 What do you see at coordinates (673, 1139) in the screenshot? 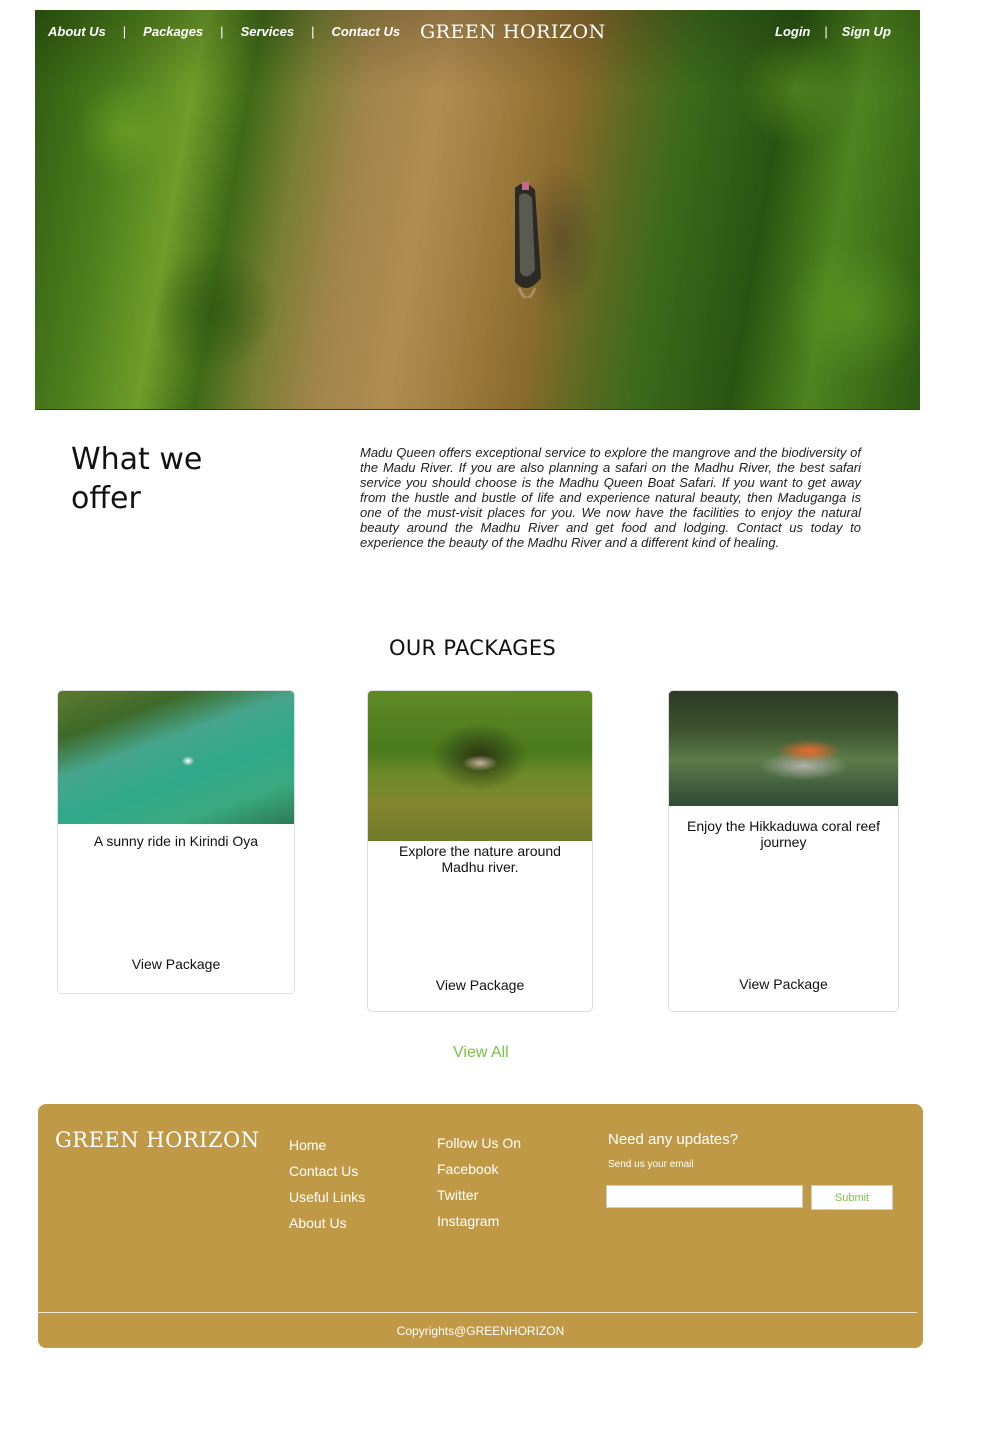
I see `updates-heading: Need any updates?` at bounding box center [673, 1139].